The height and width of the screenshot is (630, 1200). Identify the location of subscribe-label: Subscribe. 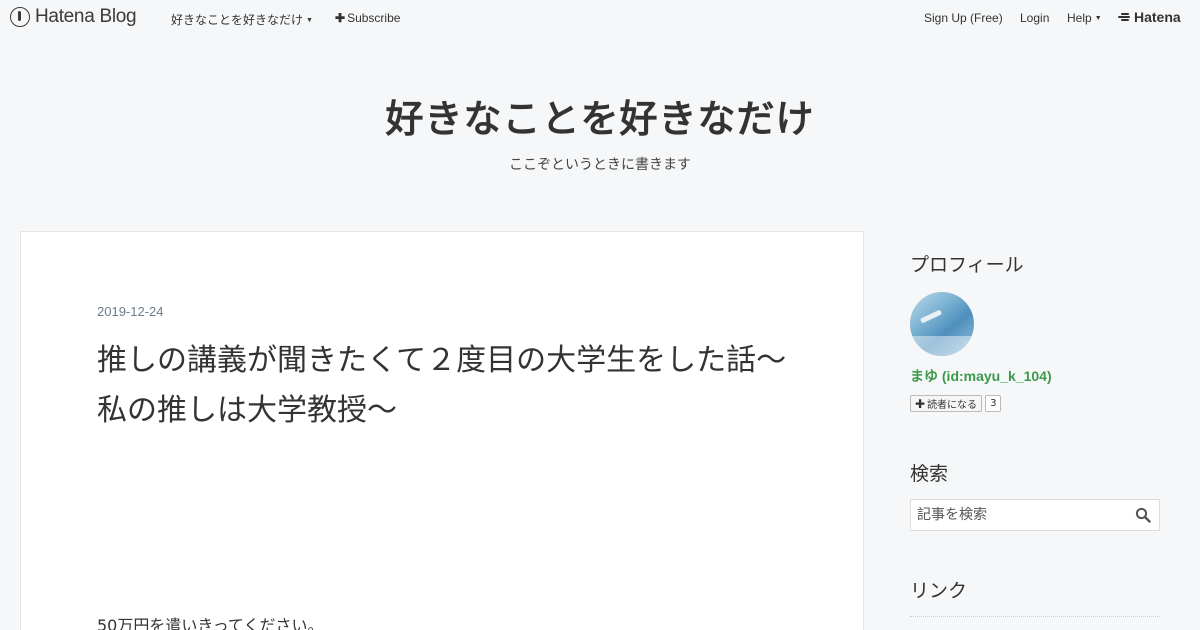
(374, 18).